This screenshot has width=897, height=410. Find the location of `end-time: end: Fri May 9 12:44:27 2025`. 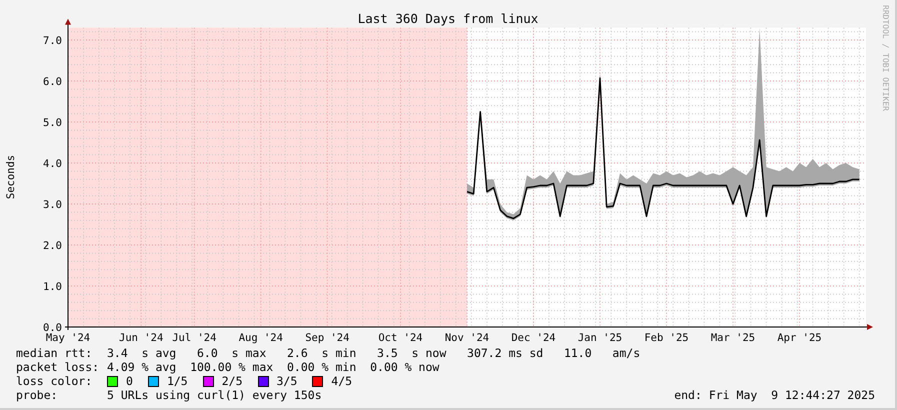

end-time: end: Fri May 9 12:44:27 2025 is located at coordinates (774, 395).